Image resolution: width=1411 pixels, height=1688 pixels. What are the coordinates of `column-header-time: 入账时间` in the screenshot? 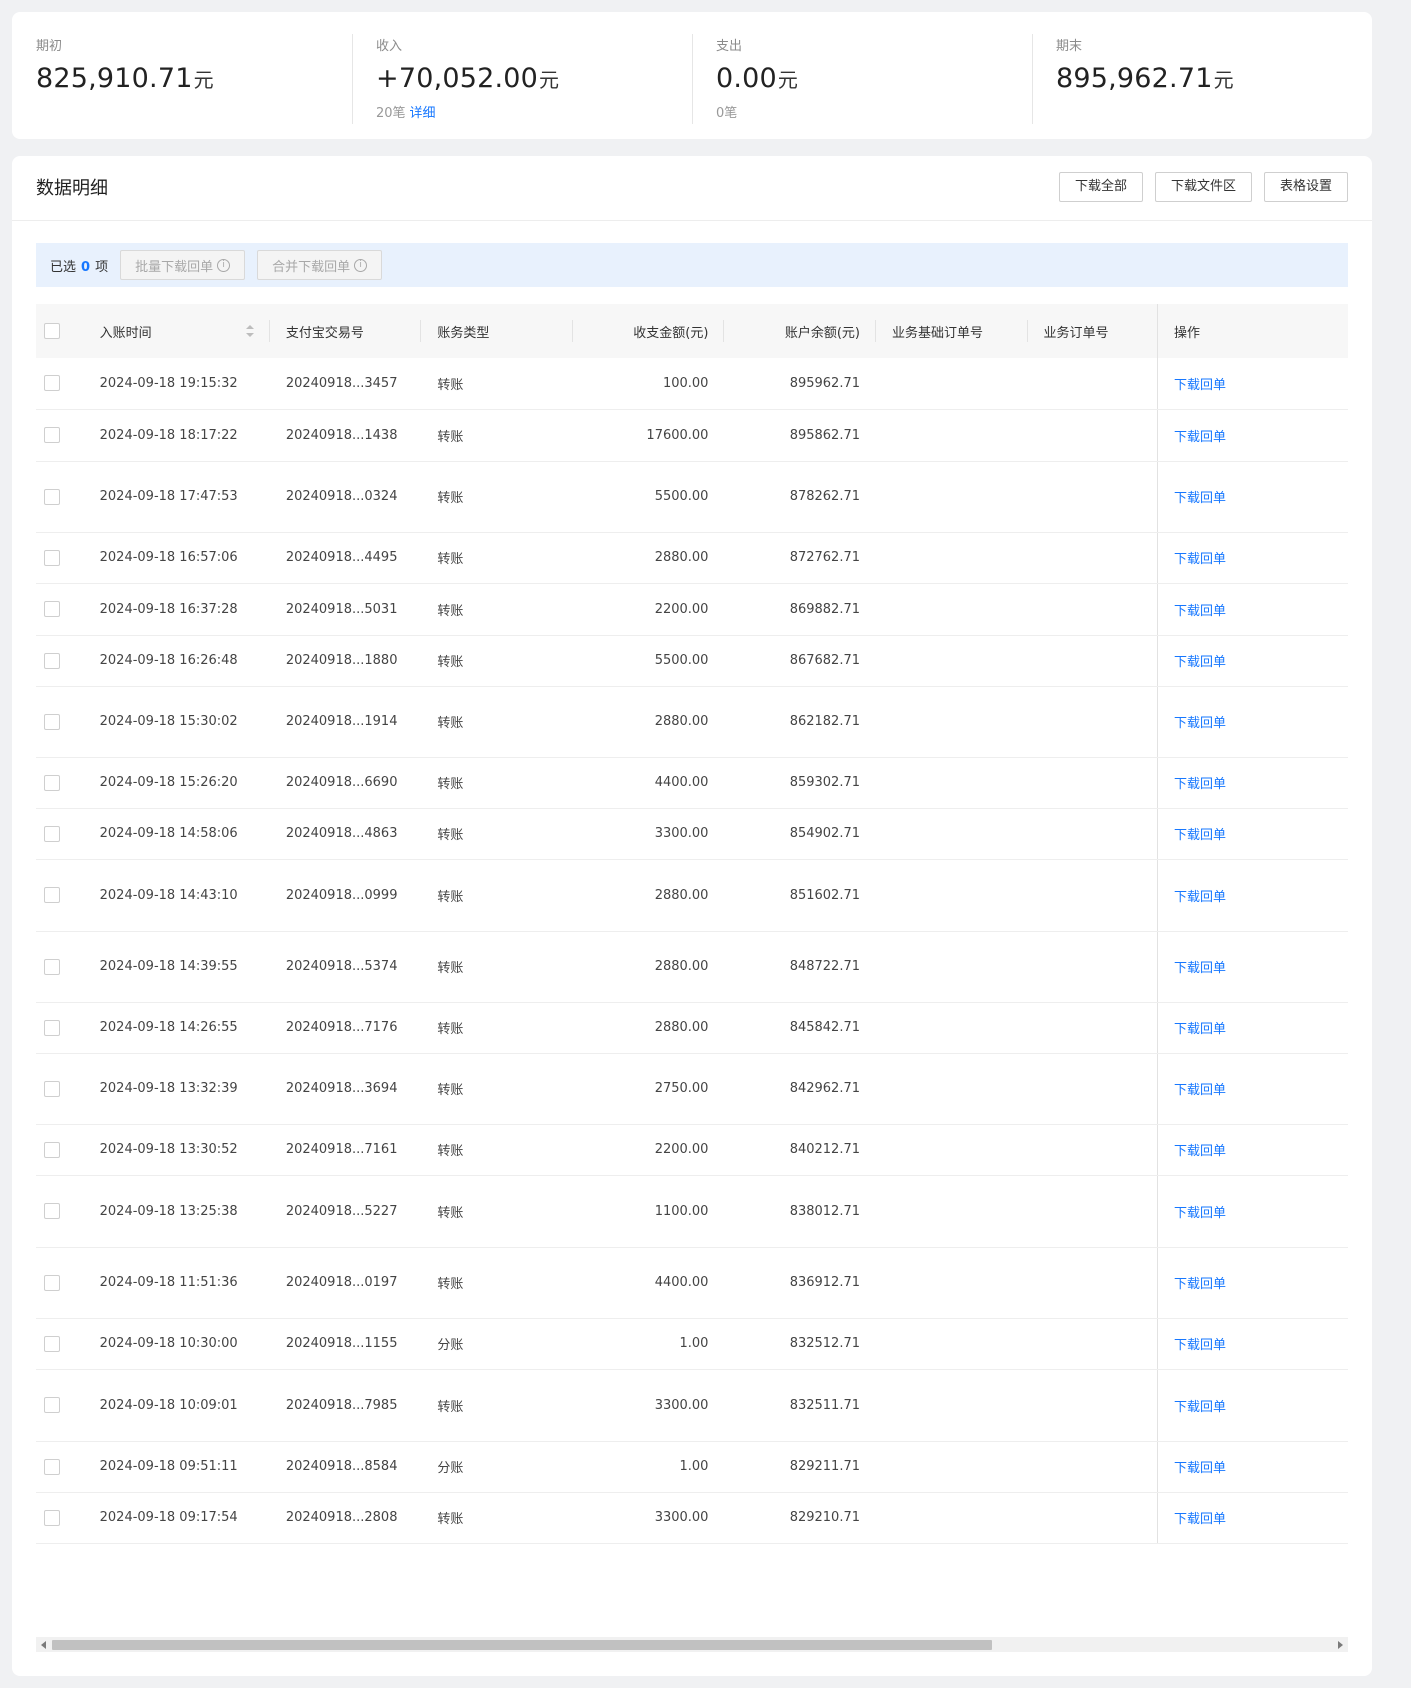 It's located at (177, 331).